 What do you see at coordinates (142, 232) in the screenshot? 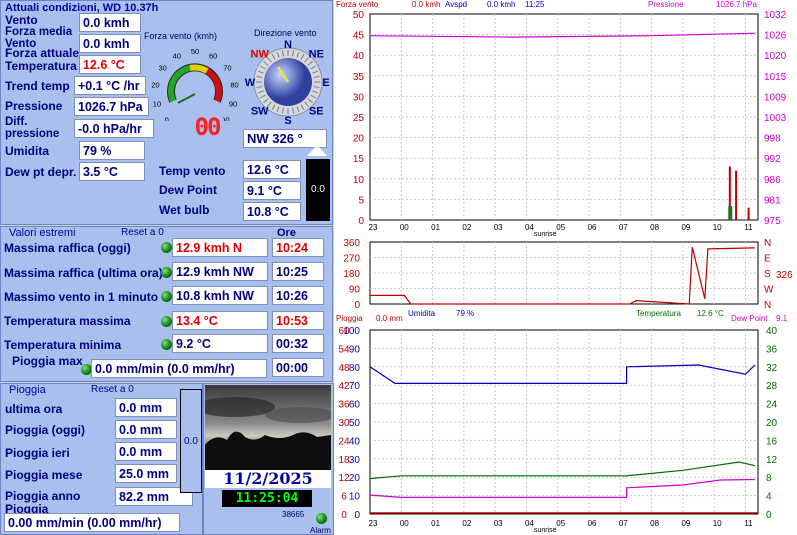
I see `extremes-reset-button: Reset a 0` at bounding box center [142, 232].